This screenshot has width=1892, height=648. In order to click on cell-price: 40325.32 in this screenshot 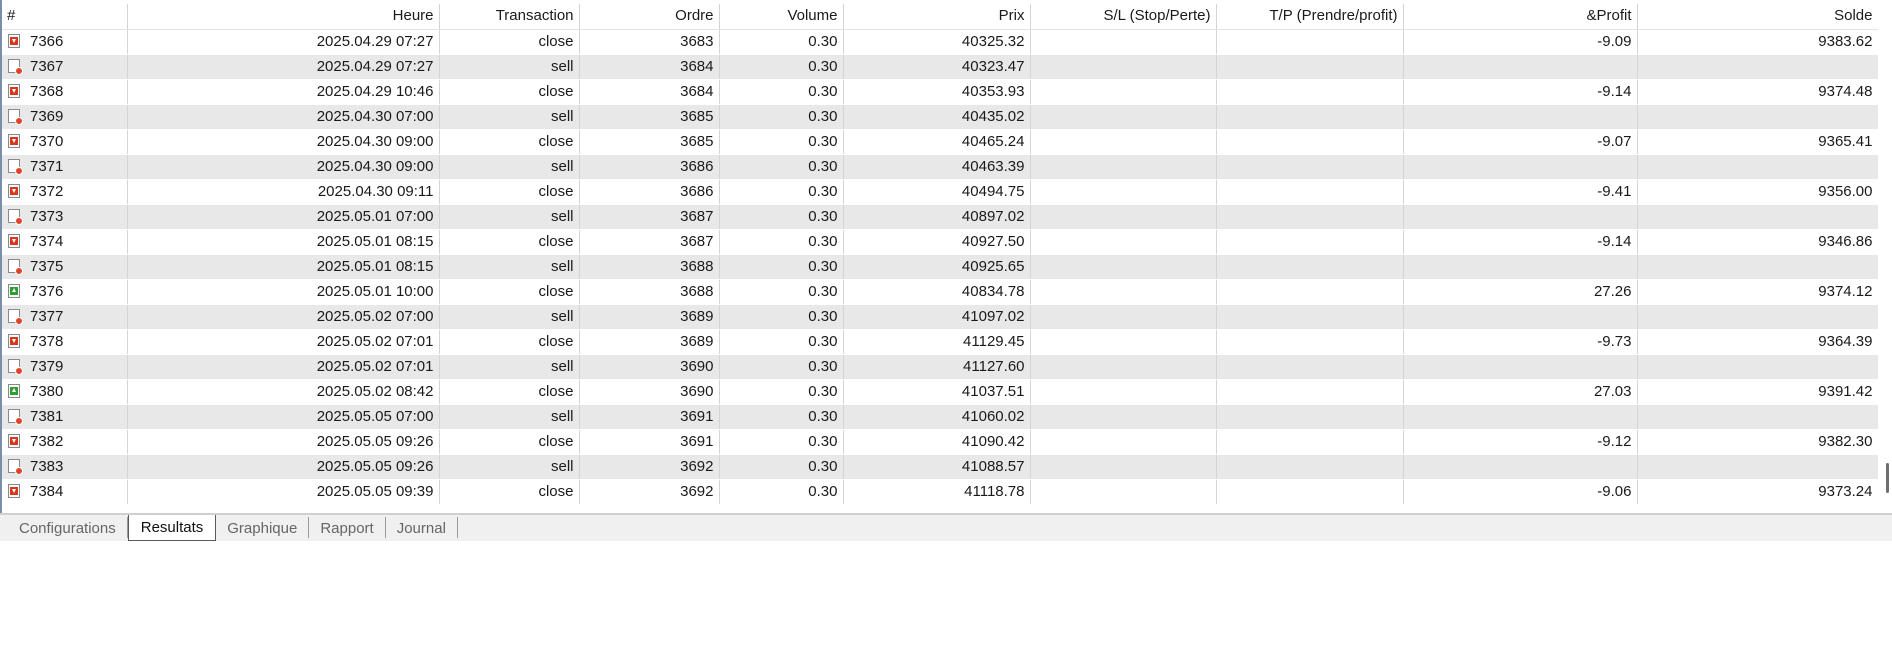, I will do `click(937, 42)`.